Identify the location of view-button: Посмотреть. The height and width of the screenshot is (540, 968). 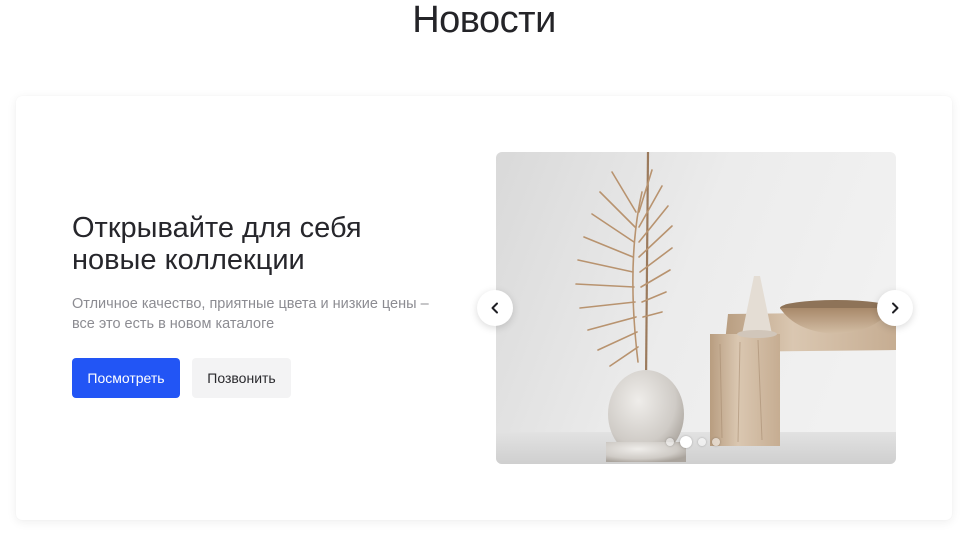
(126, 378).